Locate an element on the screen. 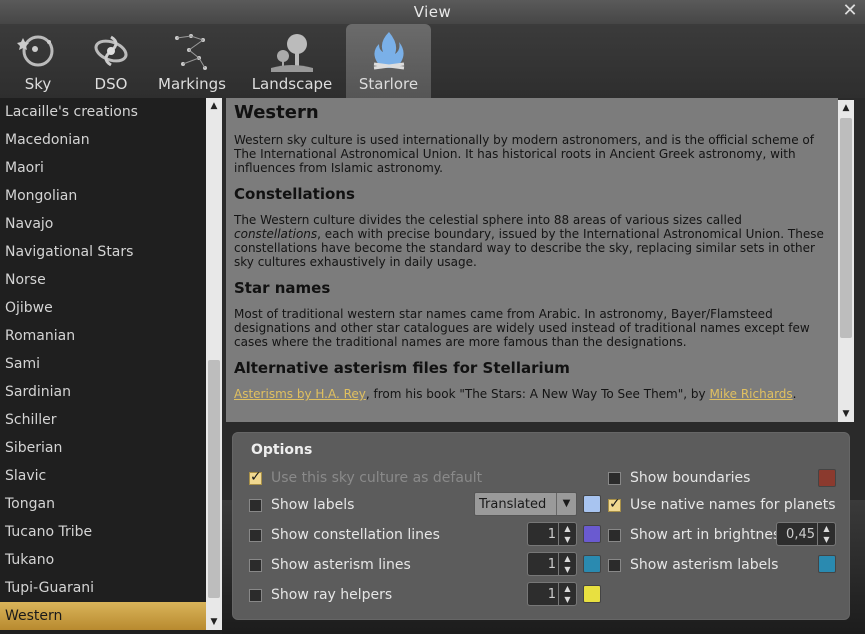 Image resolution: width=865 pixels, height=634 pixels. option-label: Use this sky culture as default is located at coordinates (377, 478).